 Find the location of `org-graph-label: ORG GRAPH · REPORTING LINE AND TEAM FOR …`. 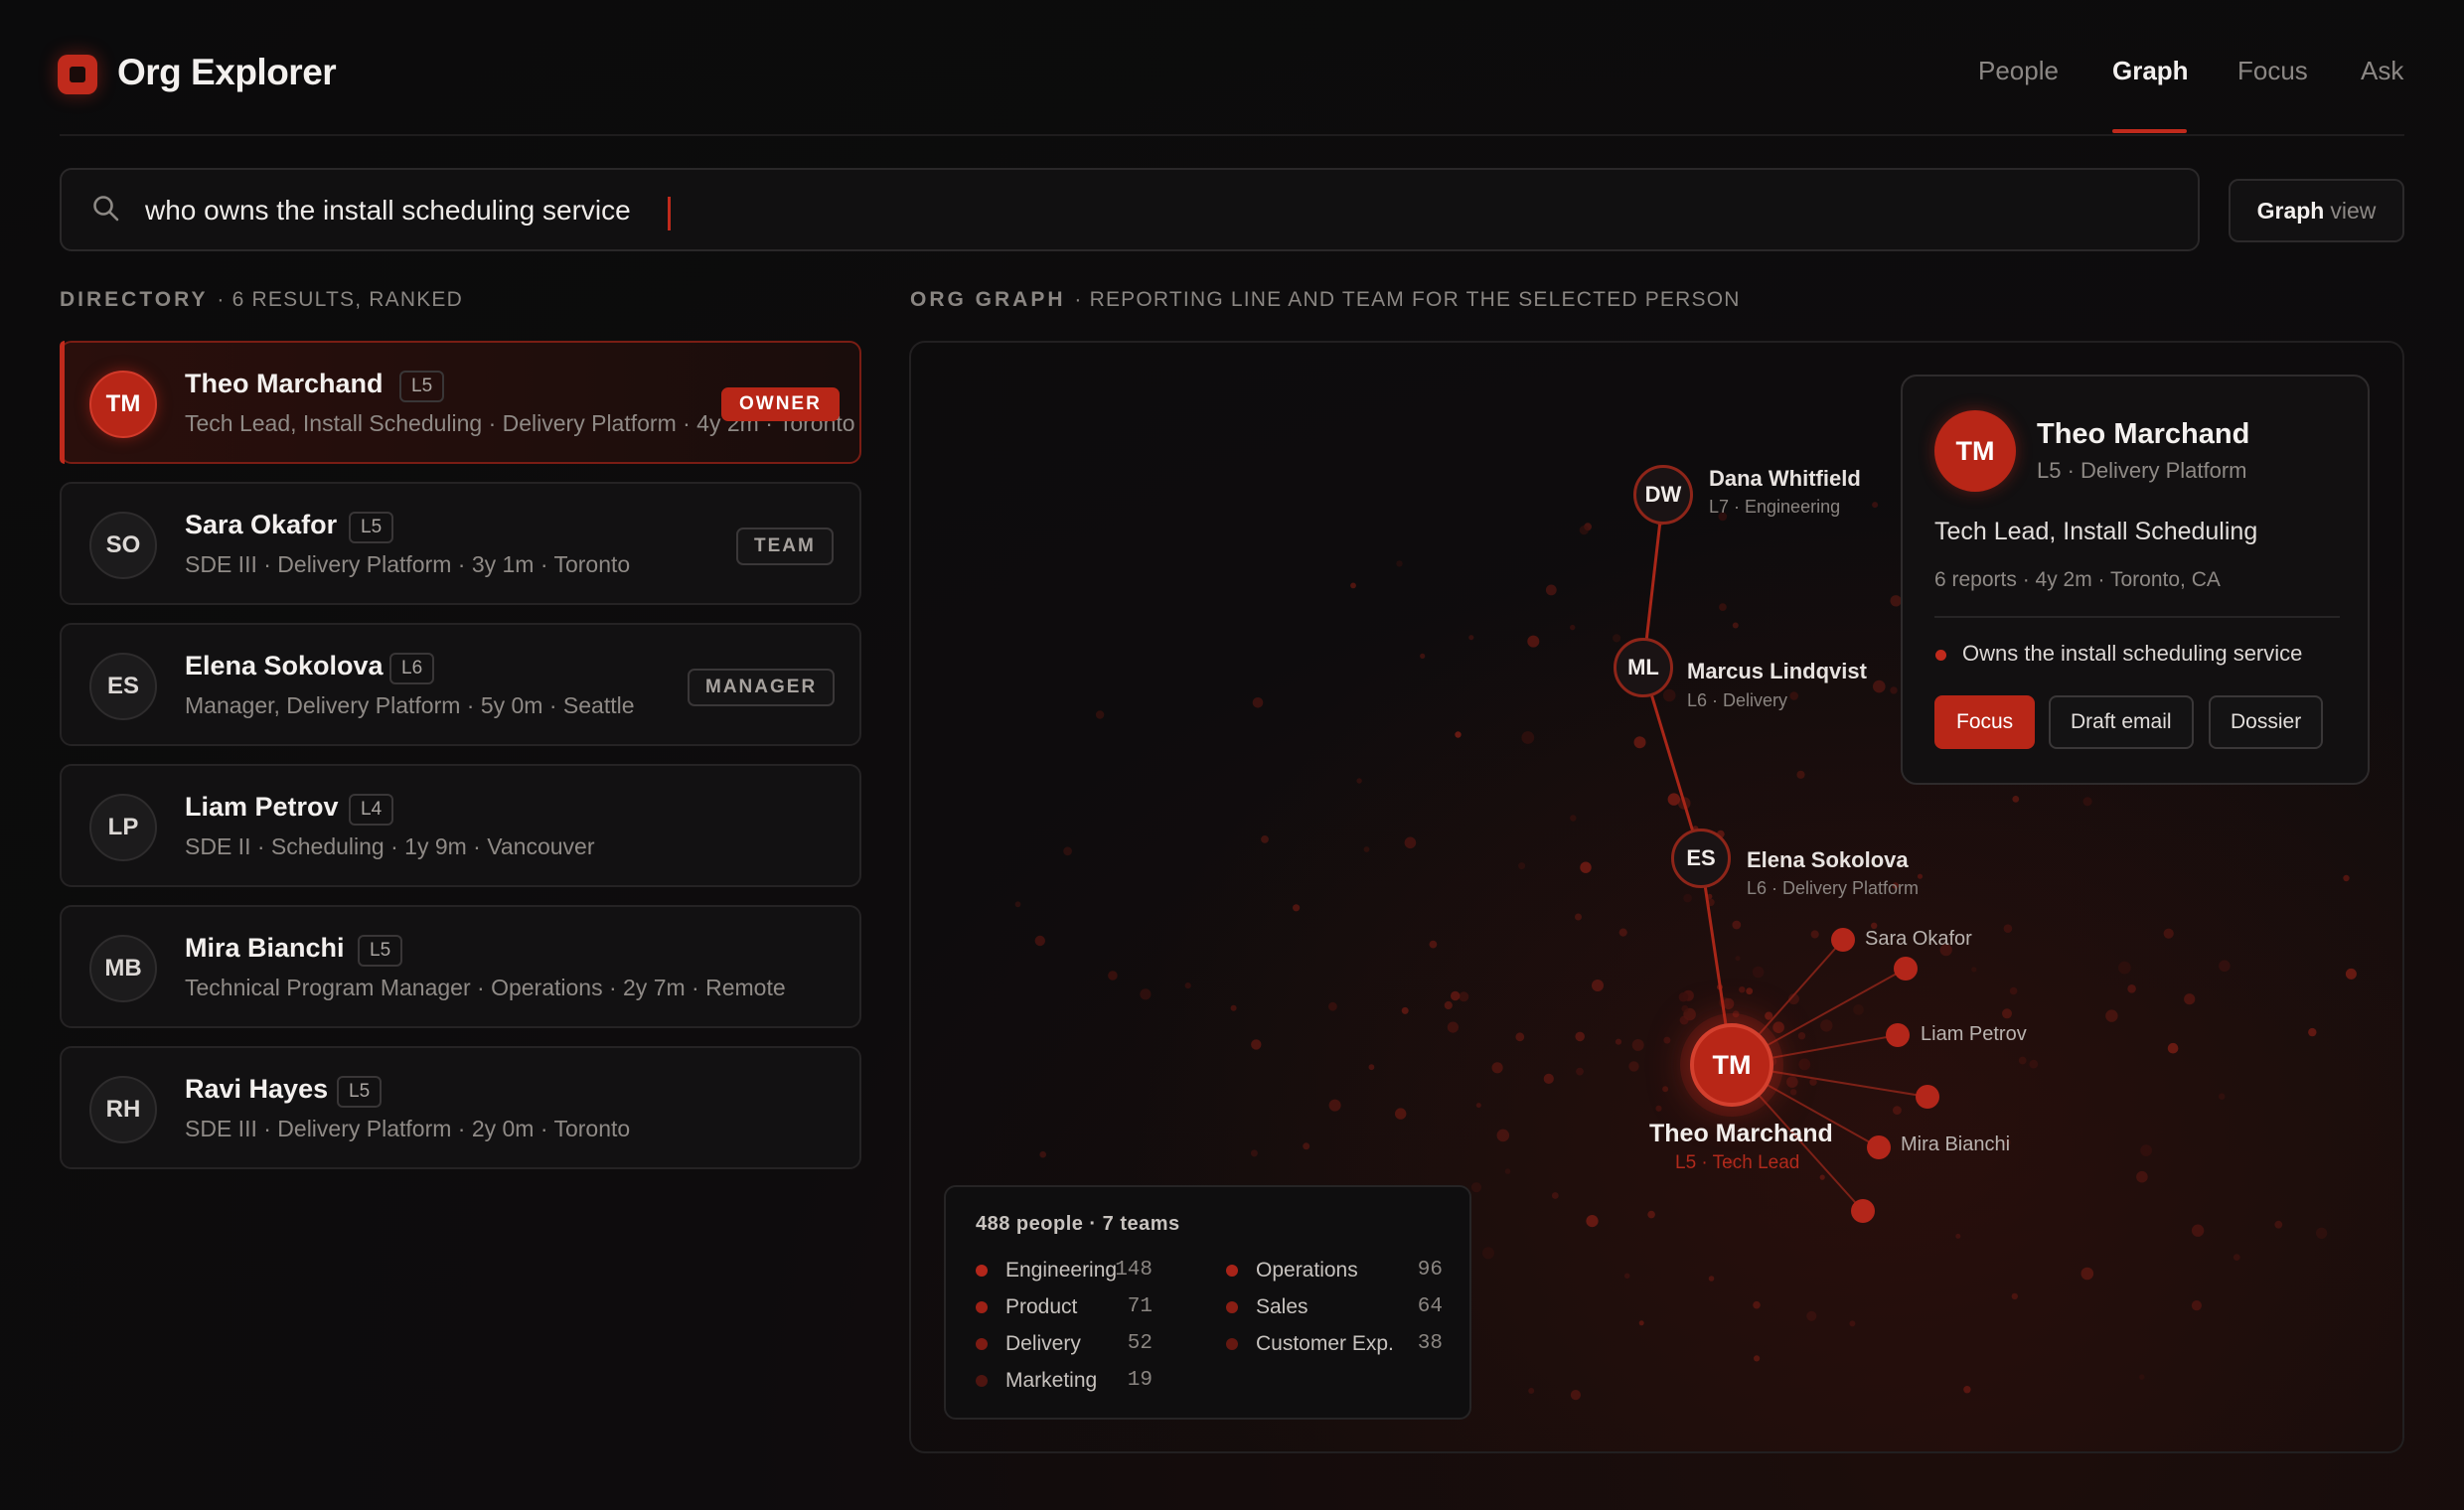

org-graph-label: ORG GRAPH · REPORTING LINE AND TEAM FOR … is located at coordinates (1325, 299).